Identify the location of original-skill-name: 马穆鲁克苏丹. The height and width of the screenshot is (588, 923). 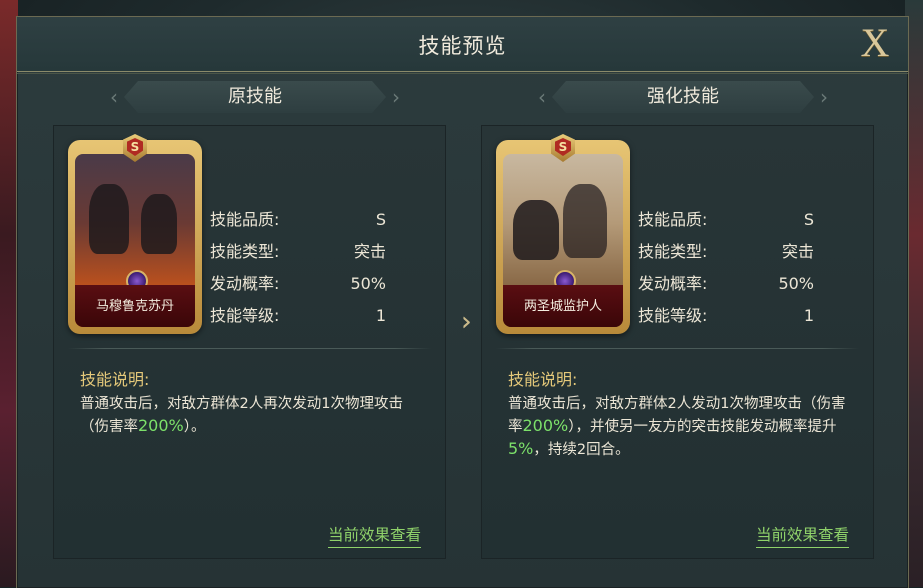
(135, 306).